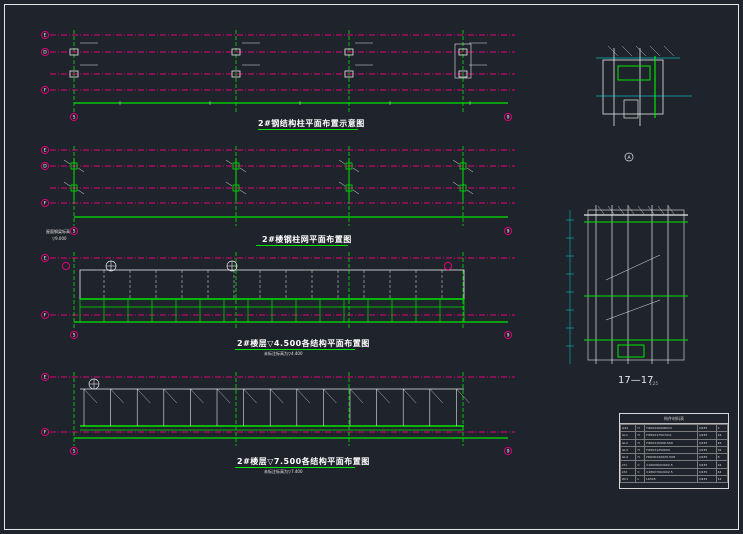 The height and width of the screenshot is (534, 743). I want to click on plan-title-2: 2#楼钢柱网平面布置图, so click(307, 239).